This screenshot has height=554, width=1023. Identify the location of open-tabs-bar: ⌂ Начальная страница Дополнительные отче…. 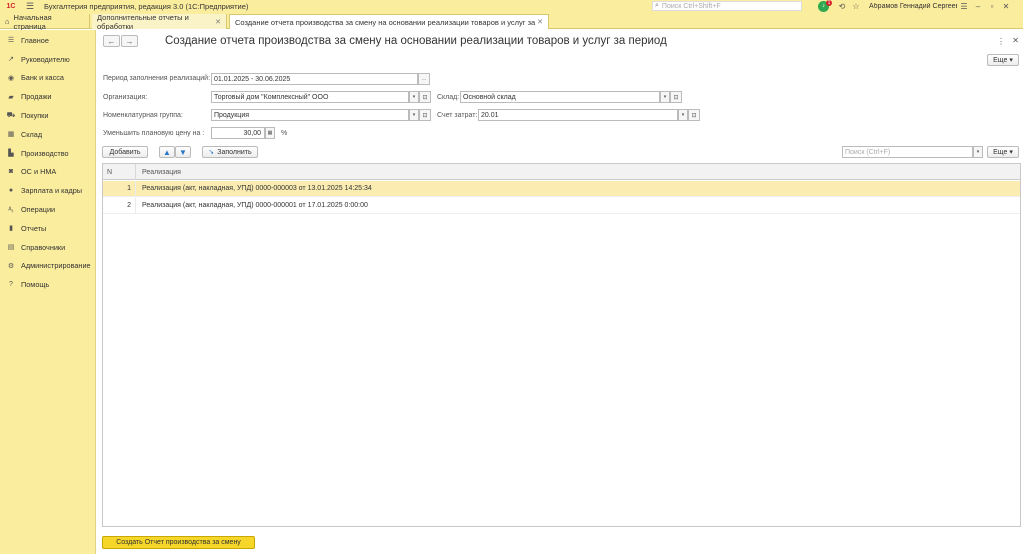
(511, 21).